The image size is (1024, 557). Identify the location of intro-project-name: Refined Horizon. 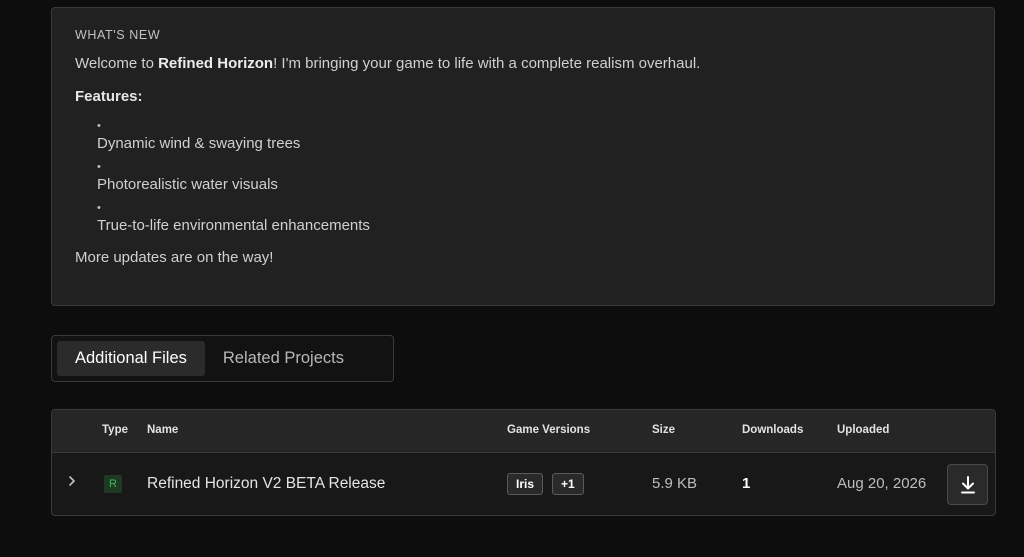
(216, 63).